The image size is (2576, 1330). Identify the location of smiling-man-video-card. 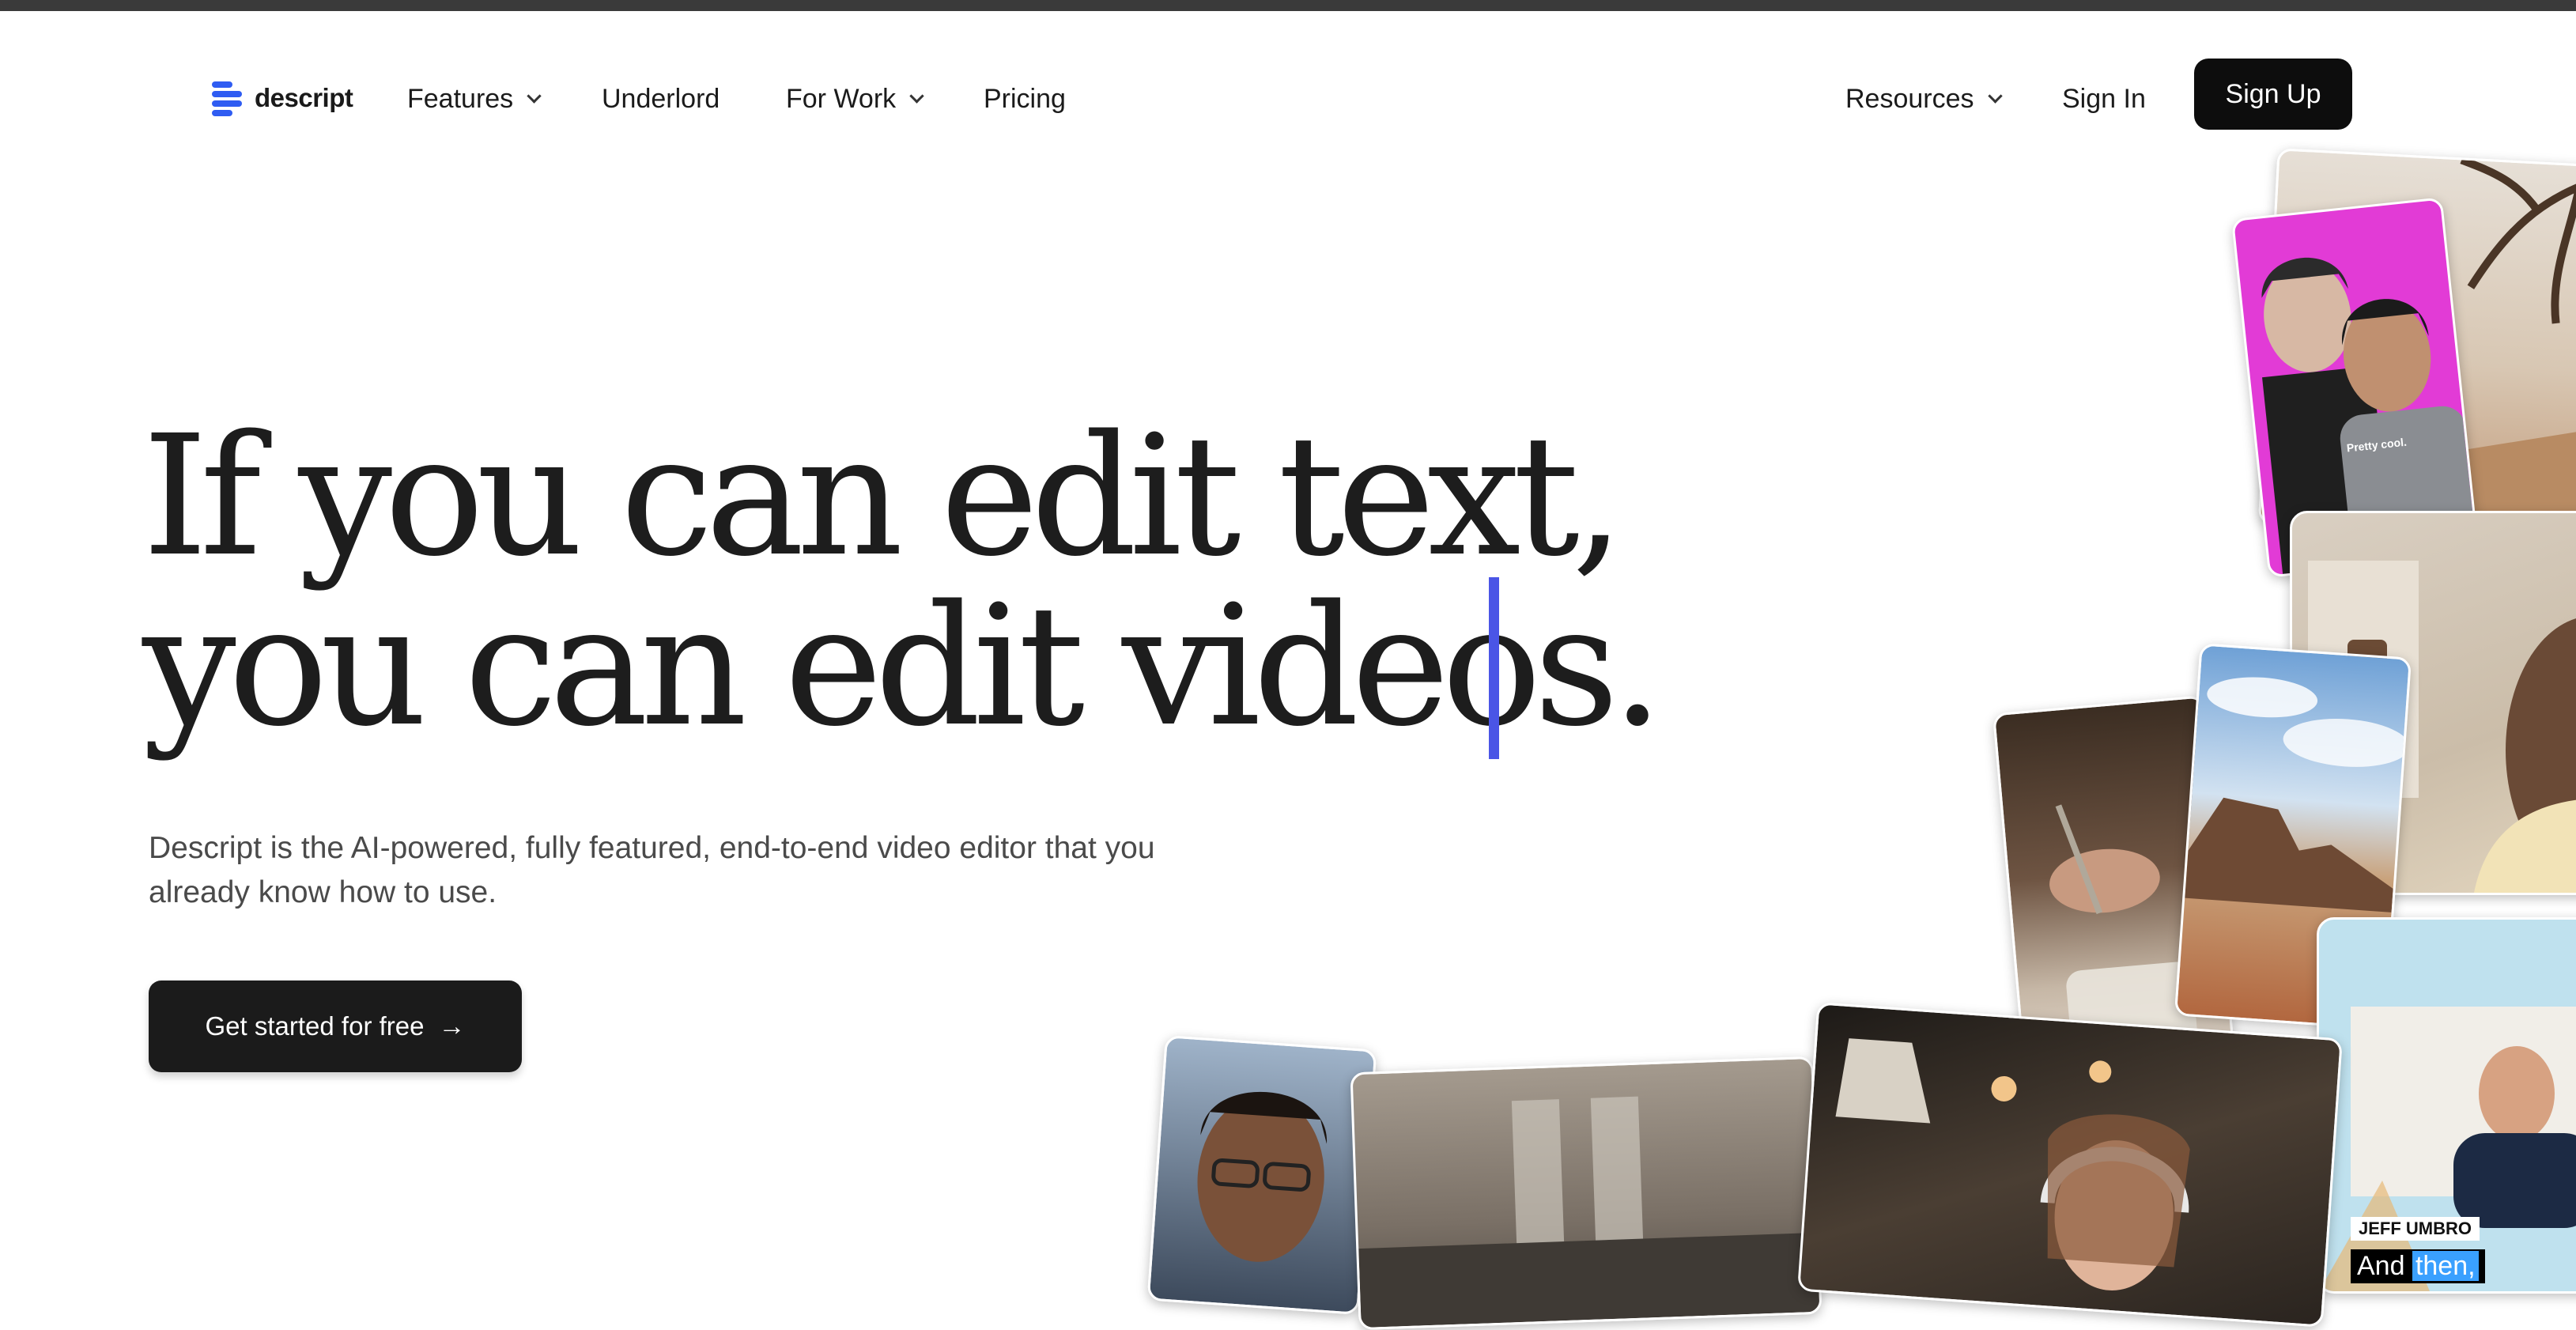
(1261, 1175).